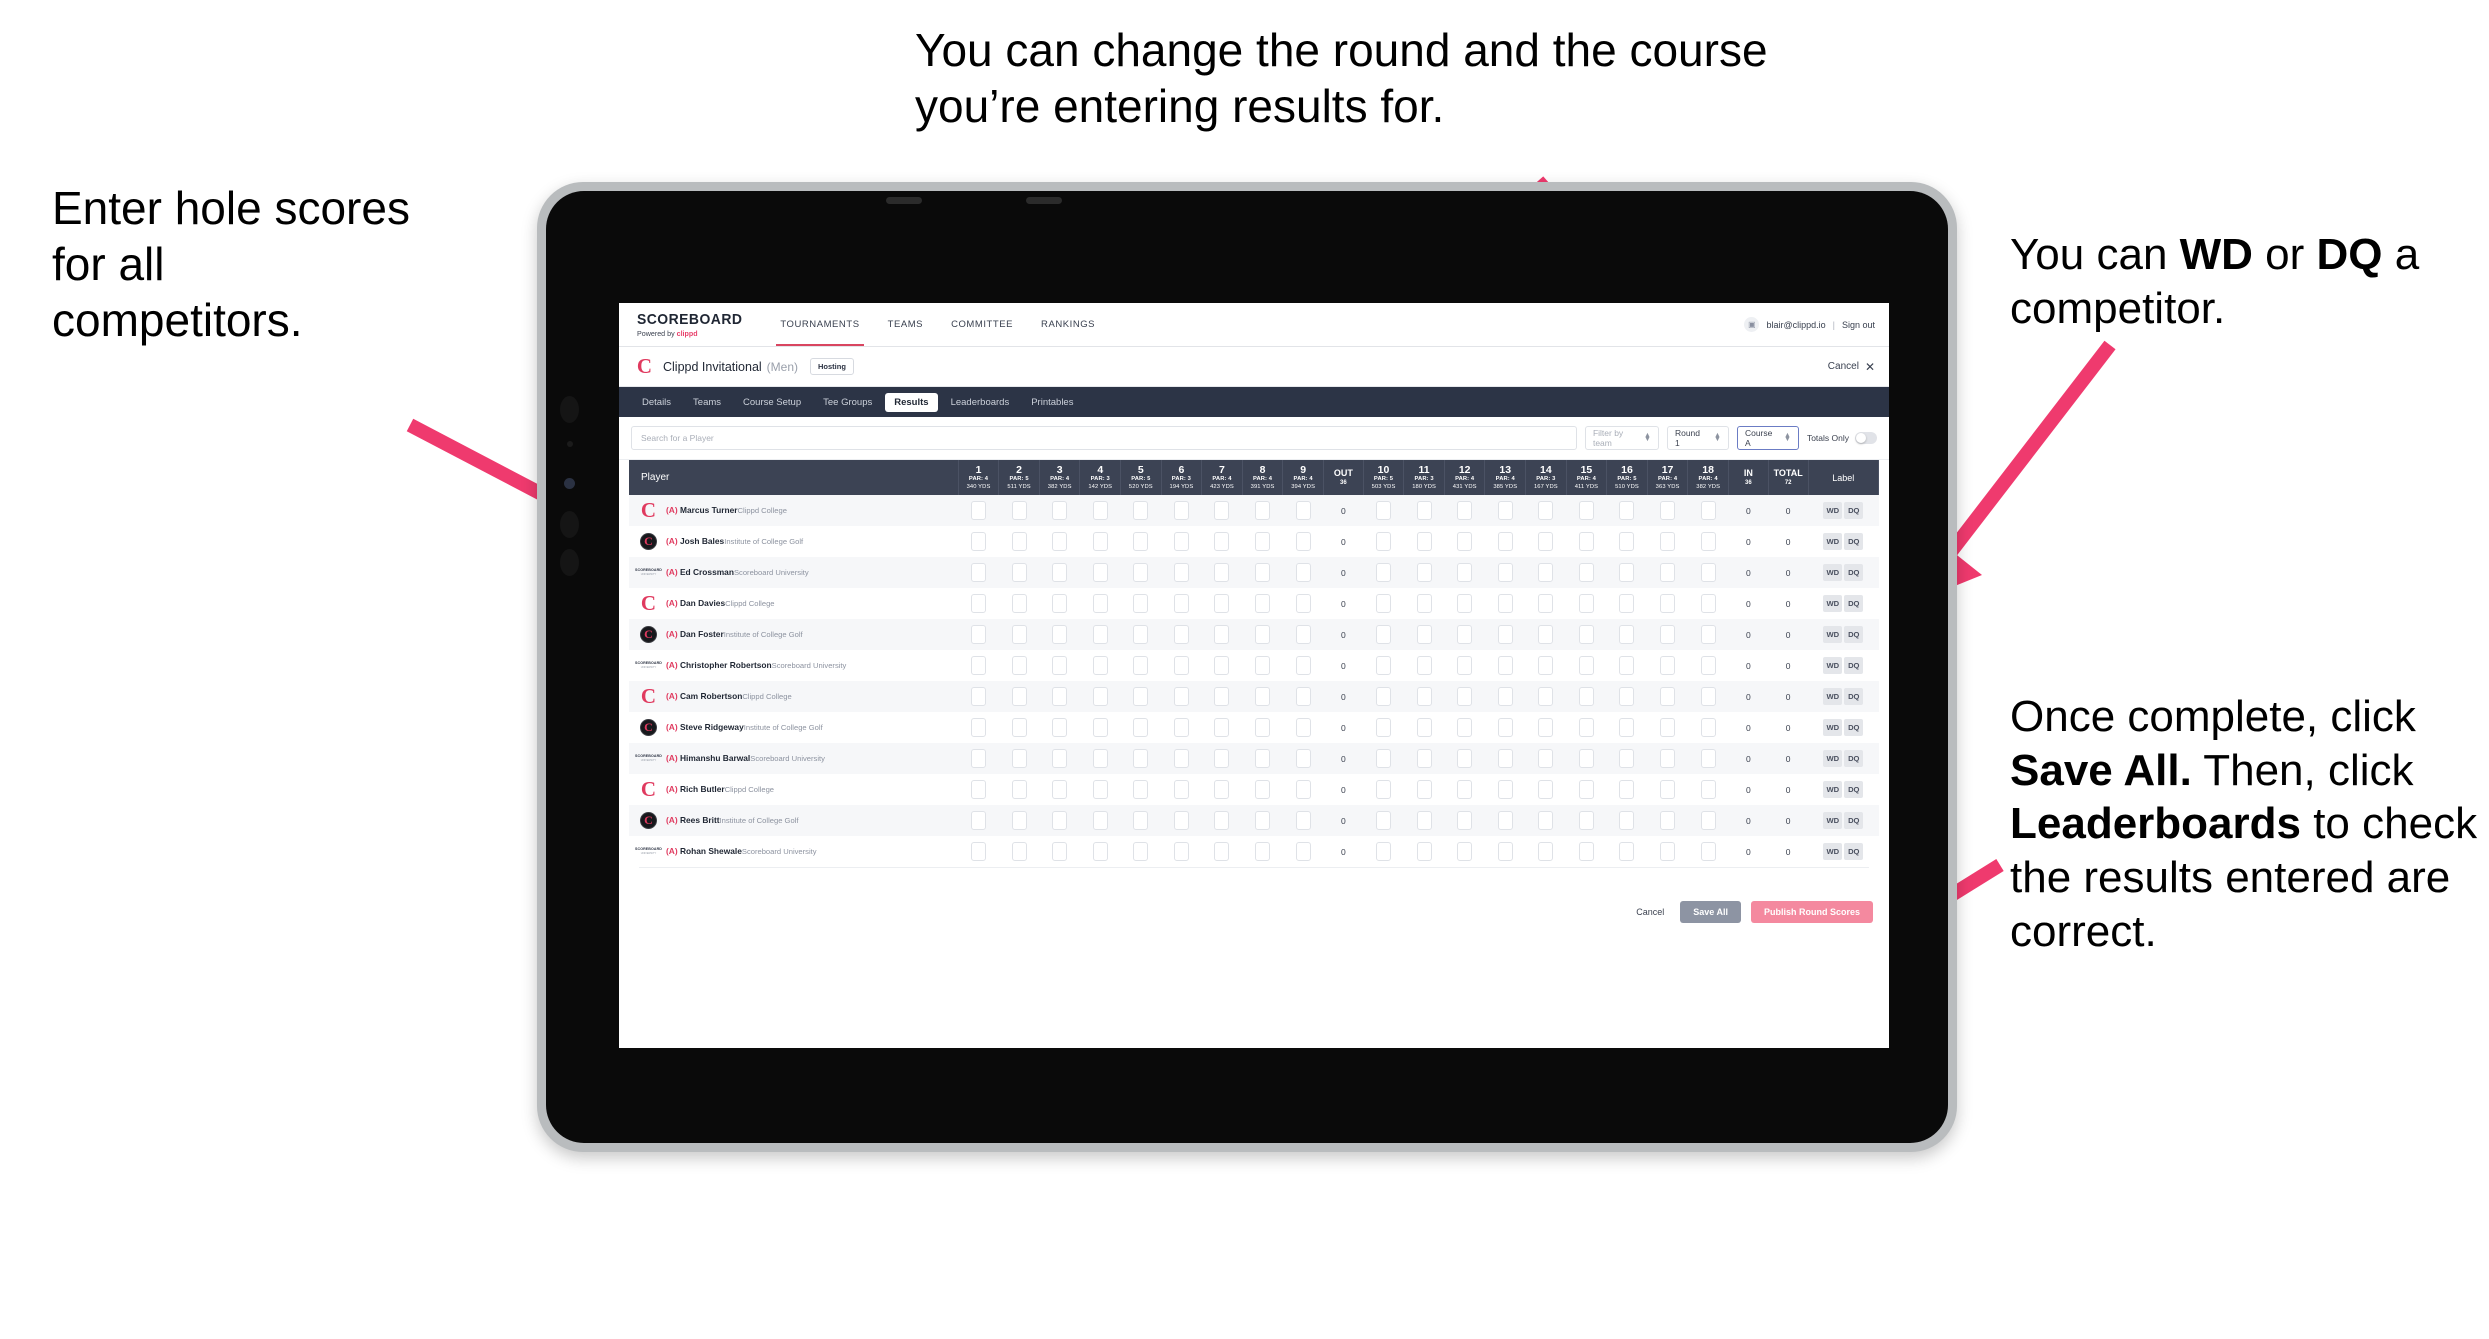 This screenshot has width=2489, height=1339. I want to click on user-avatar-icon: ▣, so click(1752, 324).